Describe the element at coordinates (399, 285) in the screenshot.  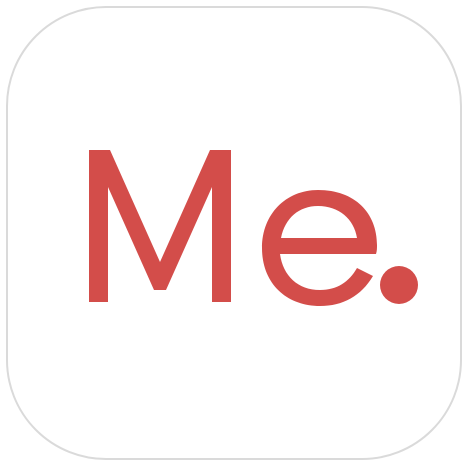
I see `logo-dot` at that location.